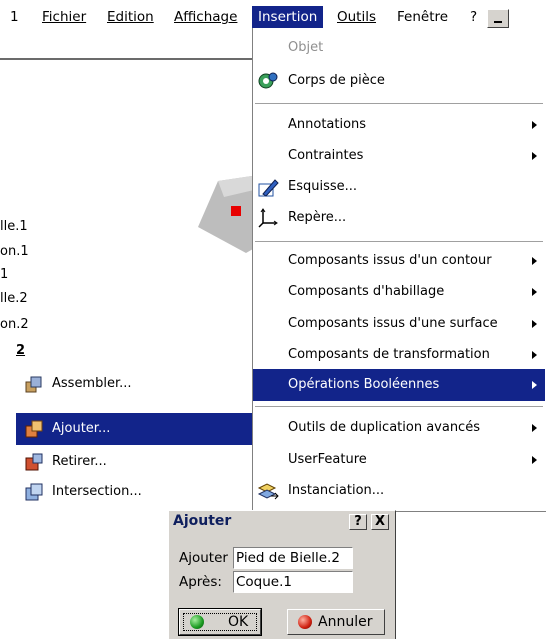 This screenshot has width=546, height=639. I want to click on menu-item-label: Corps de pièce, so click(336, 80).